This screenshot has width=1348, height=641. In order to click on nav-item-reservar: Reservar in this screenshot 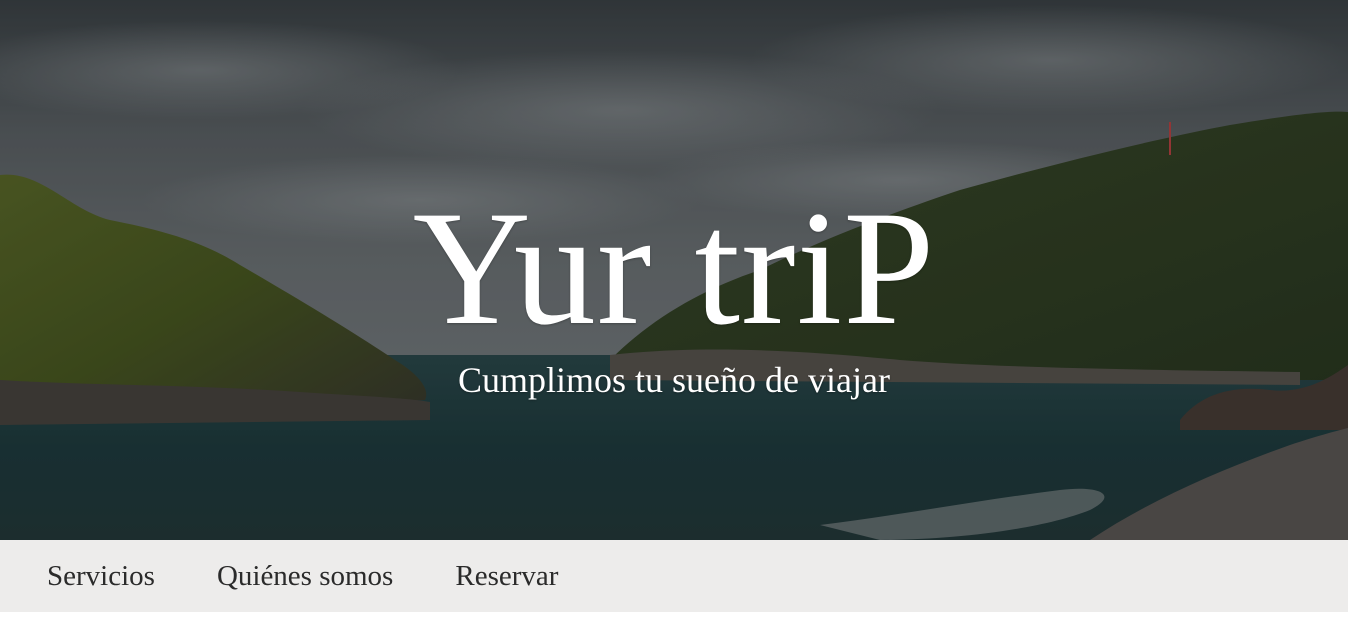, I will do `click(506, 576)`.